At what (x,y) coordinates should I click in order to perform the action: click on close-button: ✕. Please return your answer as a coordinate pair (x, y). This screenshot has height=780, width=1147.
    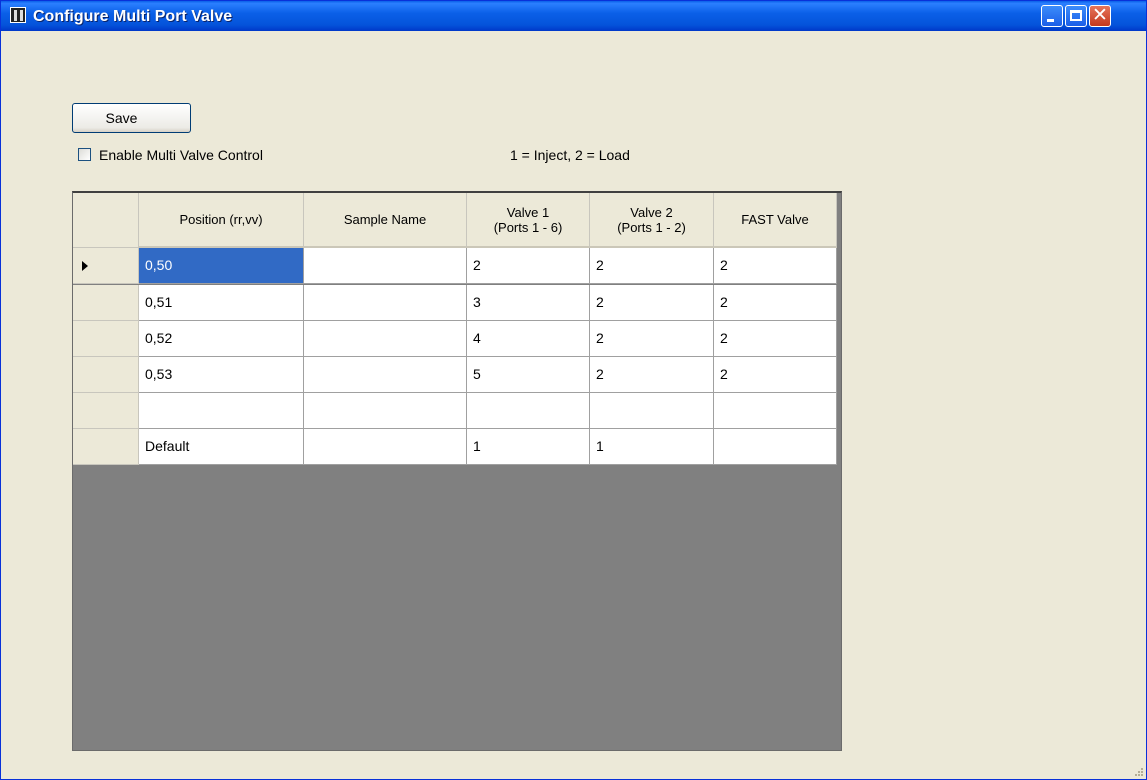
    Looking at the image, I should click on (1100, 15).